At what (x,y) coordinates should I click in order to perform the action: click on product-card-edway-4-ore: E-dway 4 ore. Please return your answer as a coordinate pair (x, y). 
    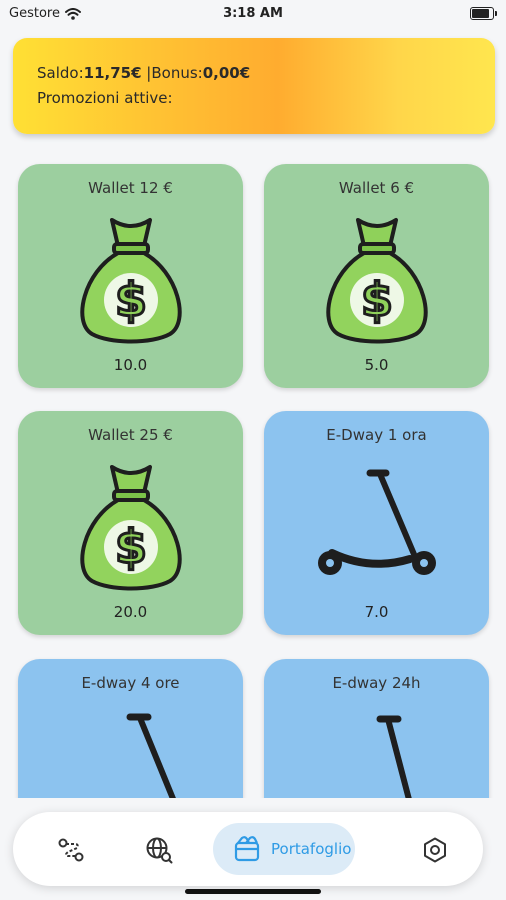
    Looking at the image, I should click on (130, 728).